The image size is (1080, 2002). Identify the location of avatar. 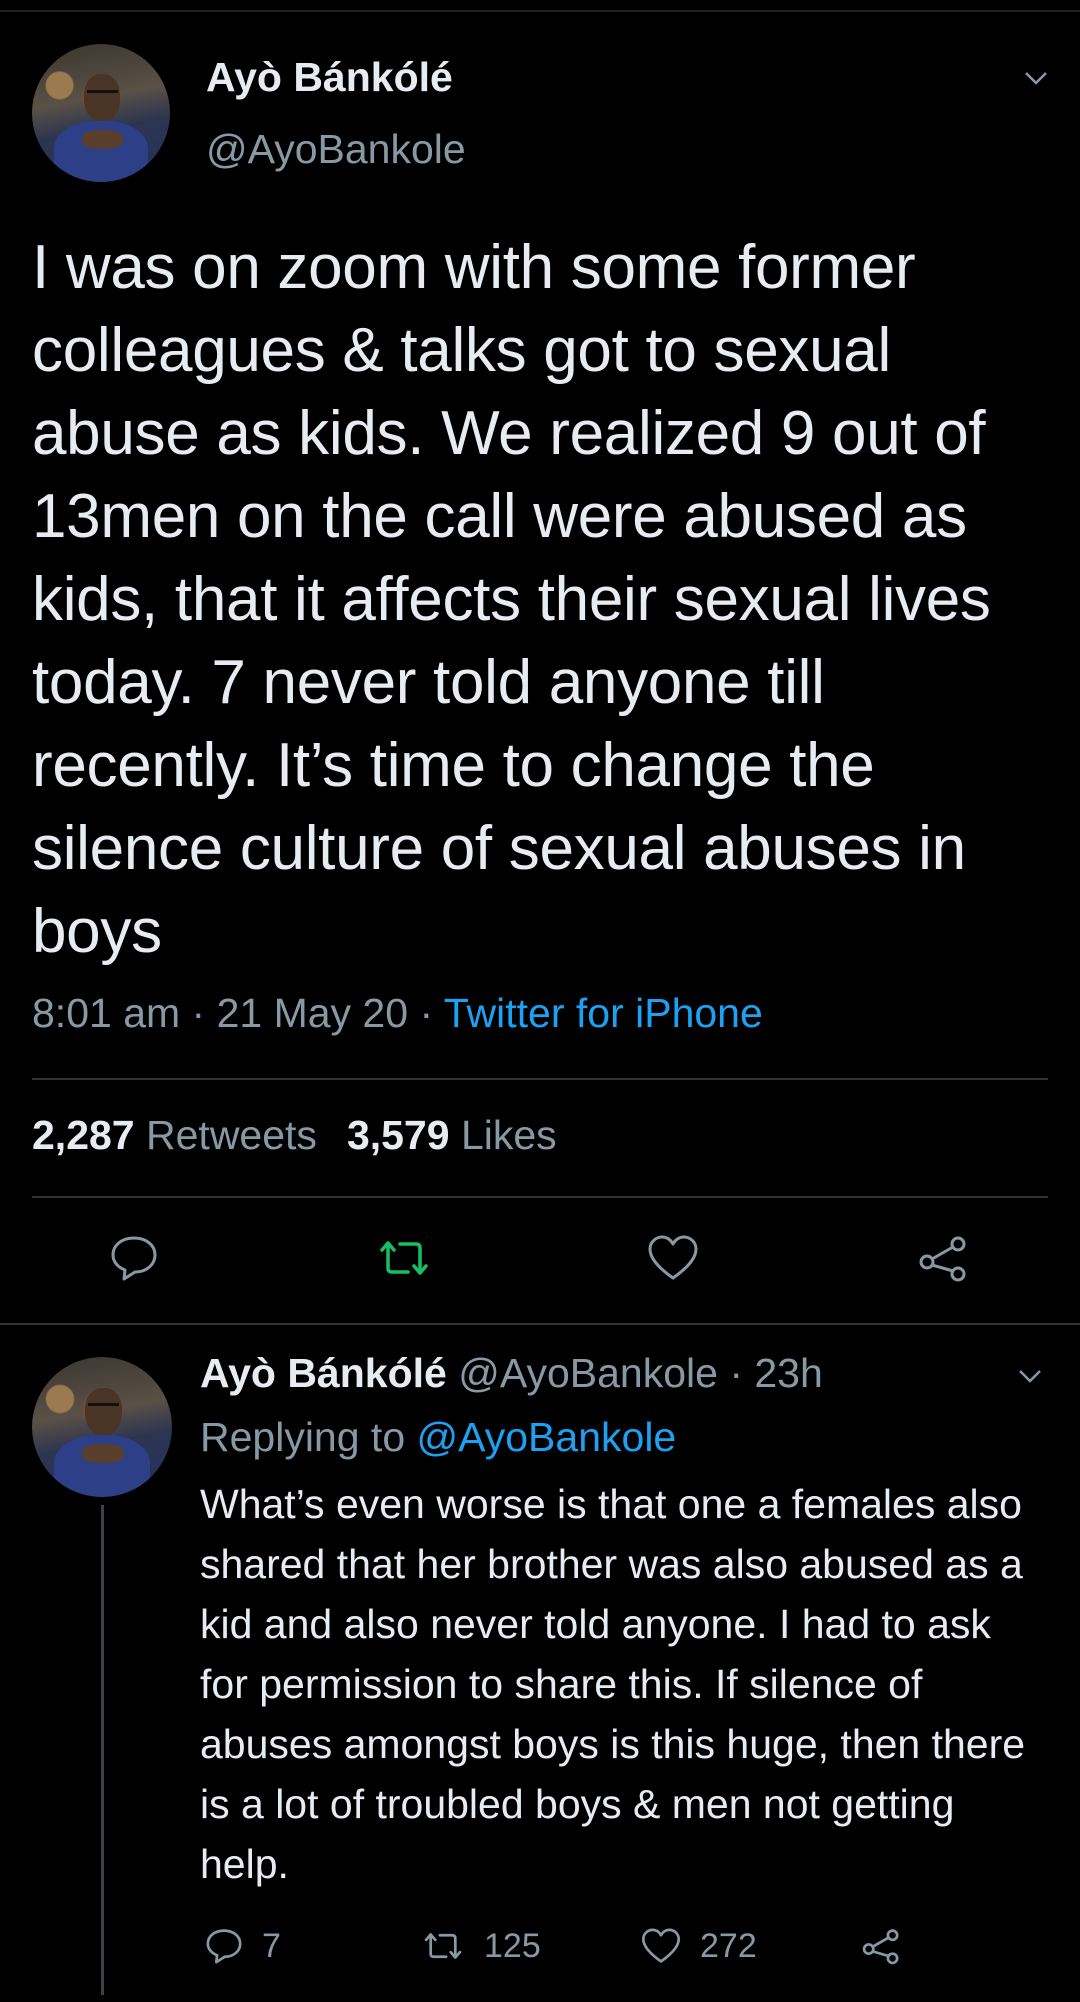
(101, 113).